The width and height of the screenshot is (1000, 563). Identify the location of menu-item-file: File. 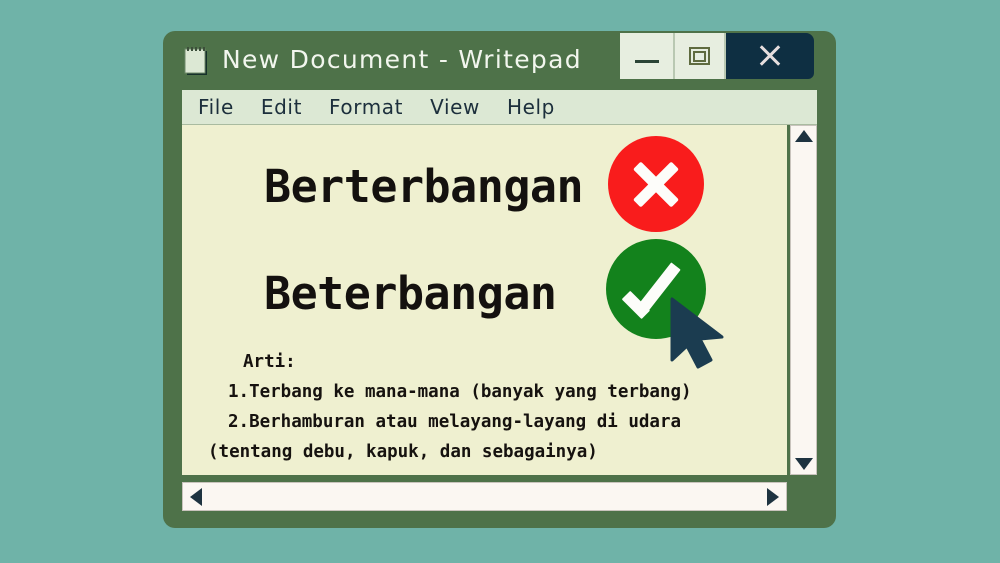
(216, 107).